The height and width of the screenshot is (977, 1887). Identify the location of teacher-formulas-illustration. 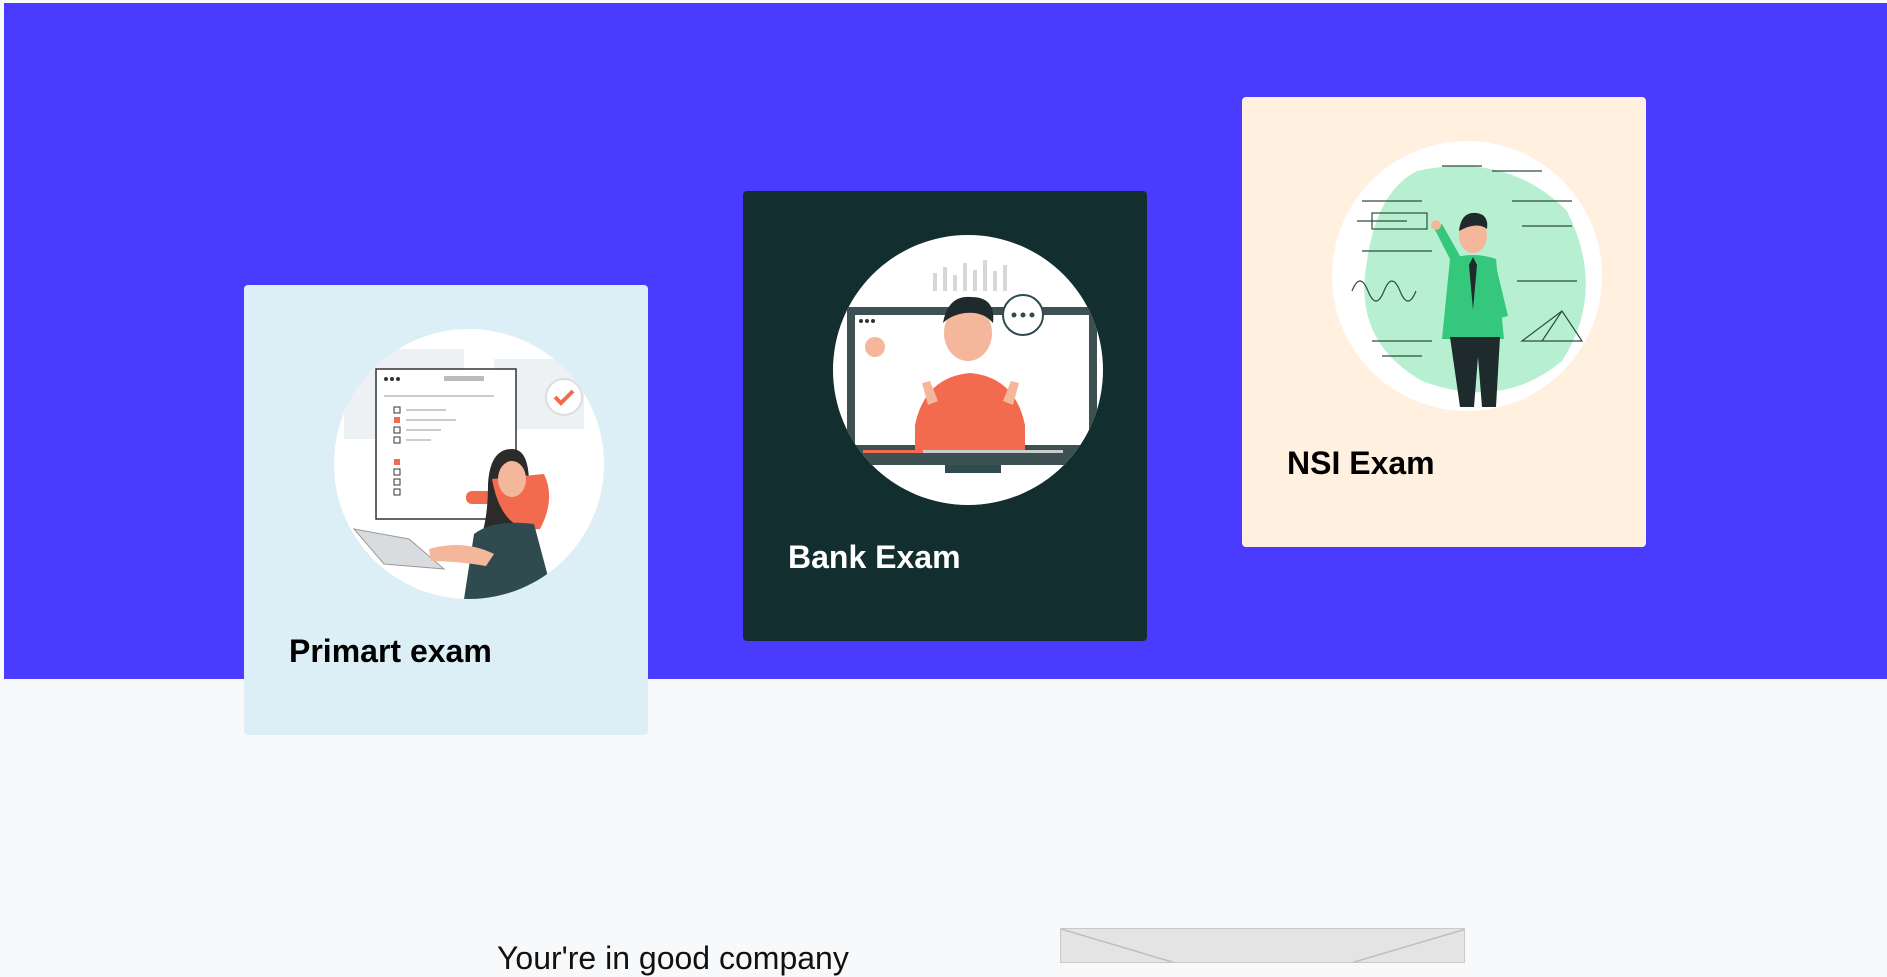
(1467, 276).